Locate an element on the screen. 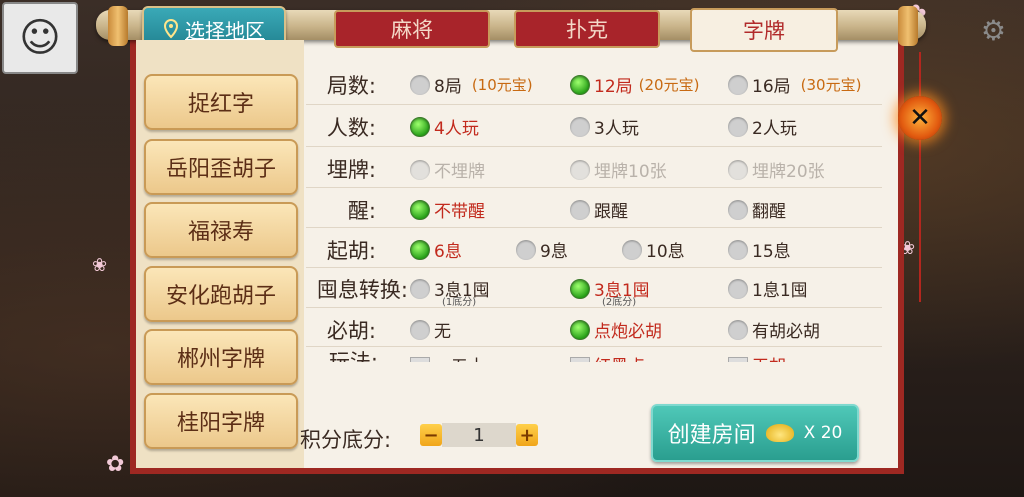 The height and width of the screenshot is (497, 1024). play-option-3: 天胡 is located at coordinates (757, 357).